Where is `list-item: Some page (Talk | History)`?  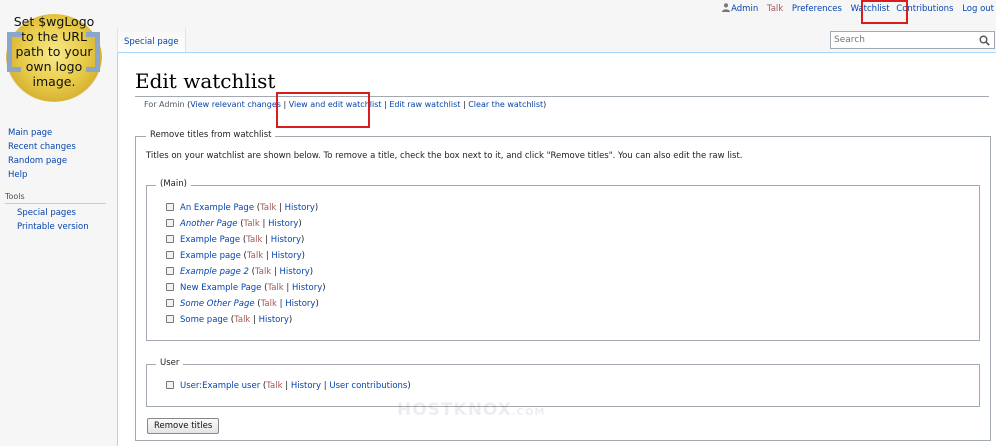 list-item: Some page (Talk | History) is located at coordinates (229, 320).